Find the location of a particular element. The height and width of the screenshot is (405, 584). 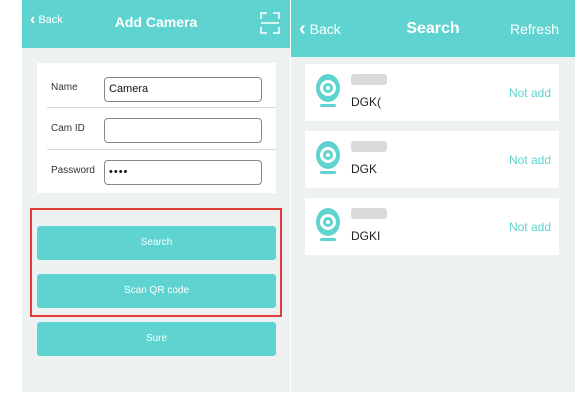

name-field: Camera is located at coordinates (183, 89).